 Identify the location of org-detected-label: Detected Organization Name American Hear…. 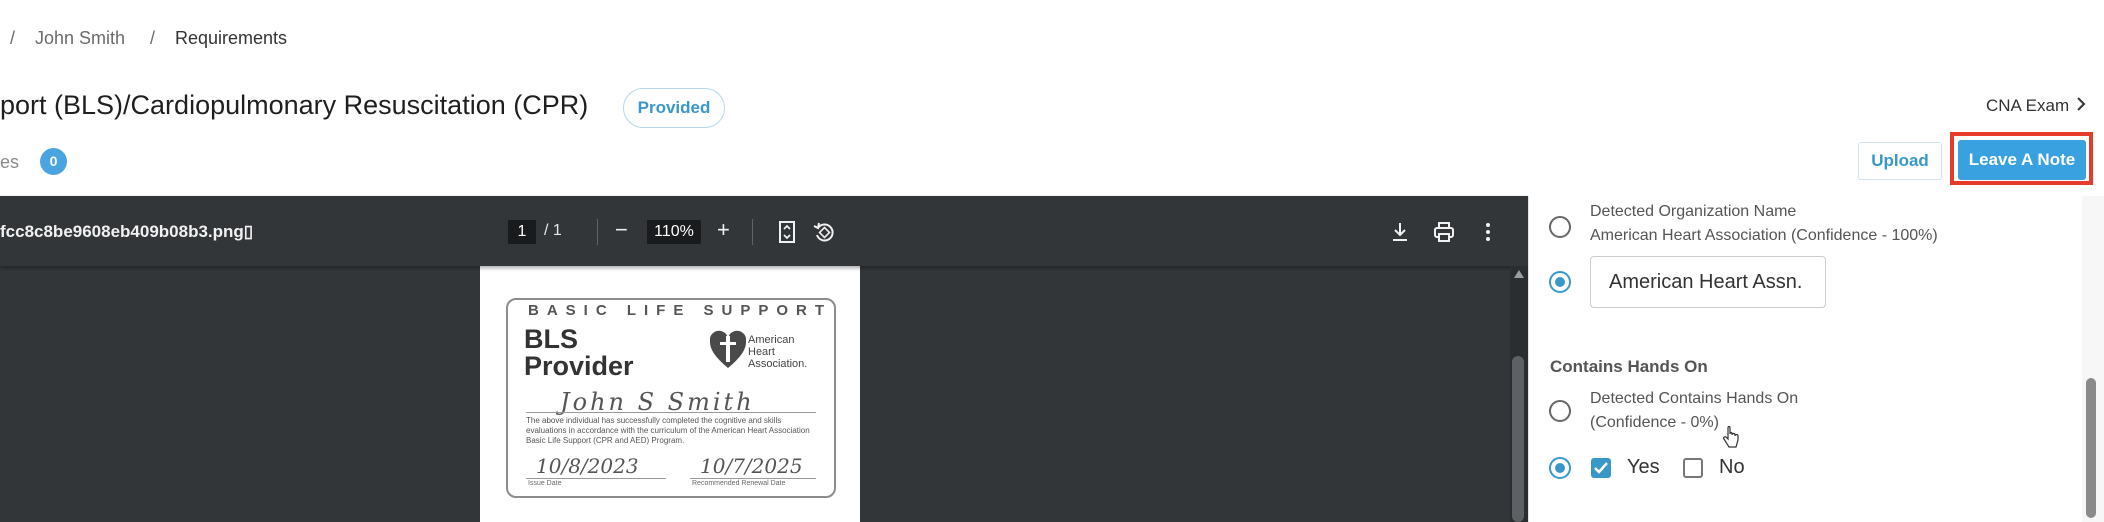
(1764, 224).